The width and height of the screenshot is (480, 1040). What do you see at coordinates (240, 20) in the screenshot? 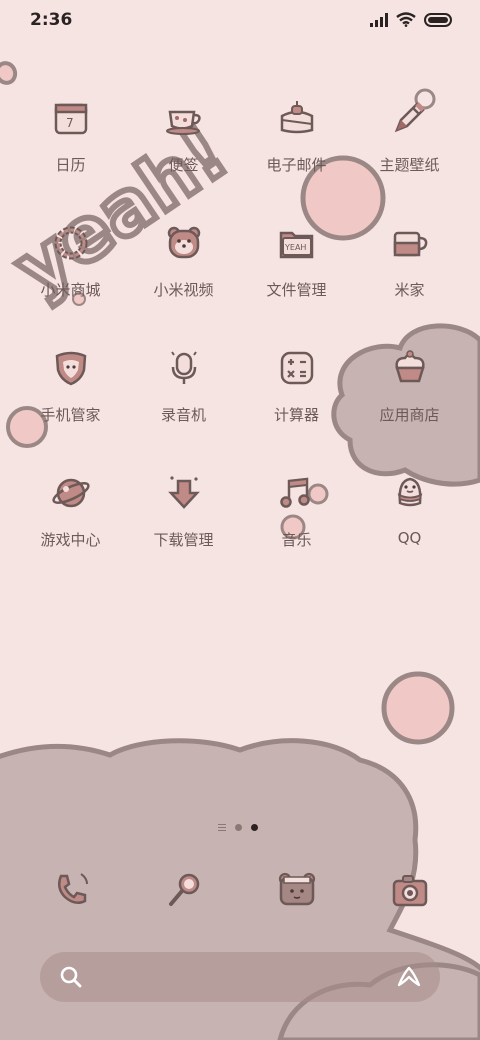
I see `status-bar: 2:36` at bounding box center [240, 20].